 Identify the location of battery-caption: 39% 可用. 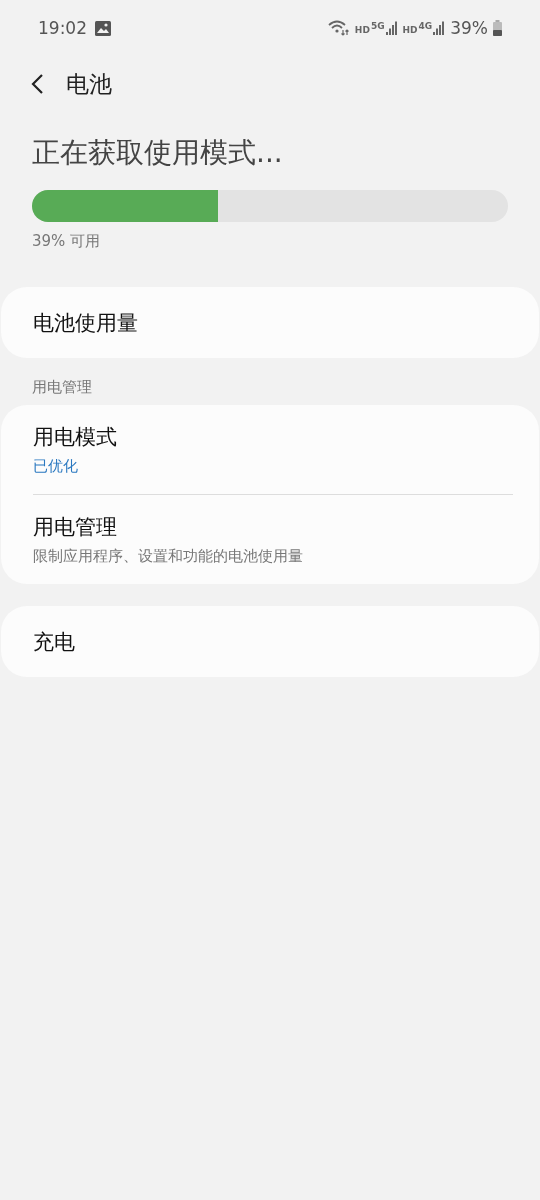
(67, 241).